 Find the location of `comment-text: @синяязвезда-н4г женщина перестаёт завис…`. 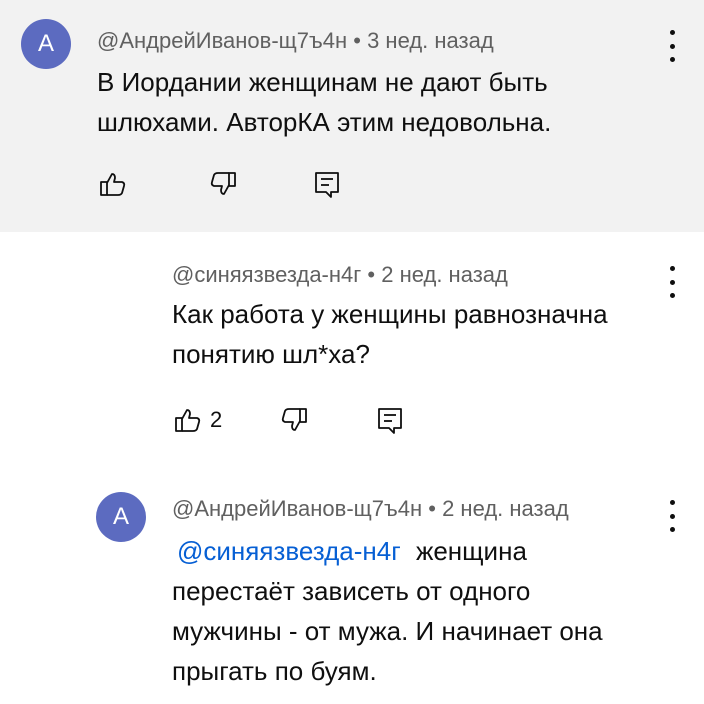

comment-text: @синяязвезда-н4г женщина перестаёт завис… is located at coordinates (387, 611).